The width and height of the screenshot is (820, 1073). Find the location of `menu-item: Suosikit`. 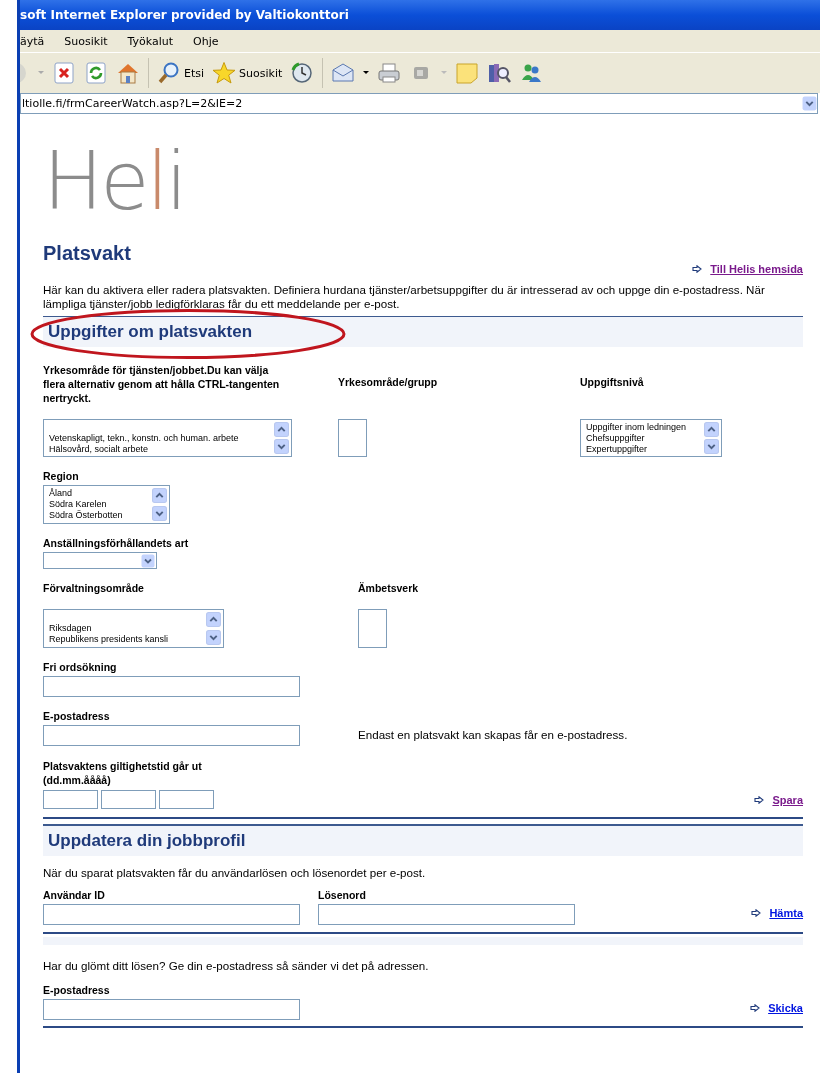

menu-item: Suosikit is located at coordinates (86, 41).